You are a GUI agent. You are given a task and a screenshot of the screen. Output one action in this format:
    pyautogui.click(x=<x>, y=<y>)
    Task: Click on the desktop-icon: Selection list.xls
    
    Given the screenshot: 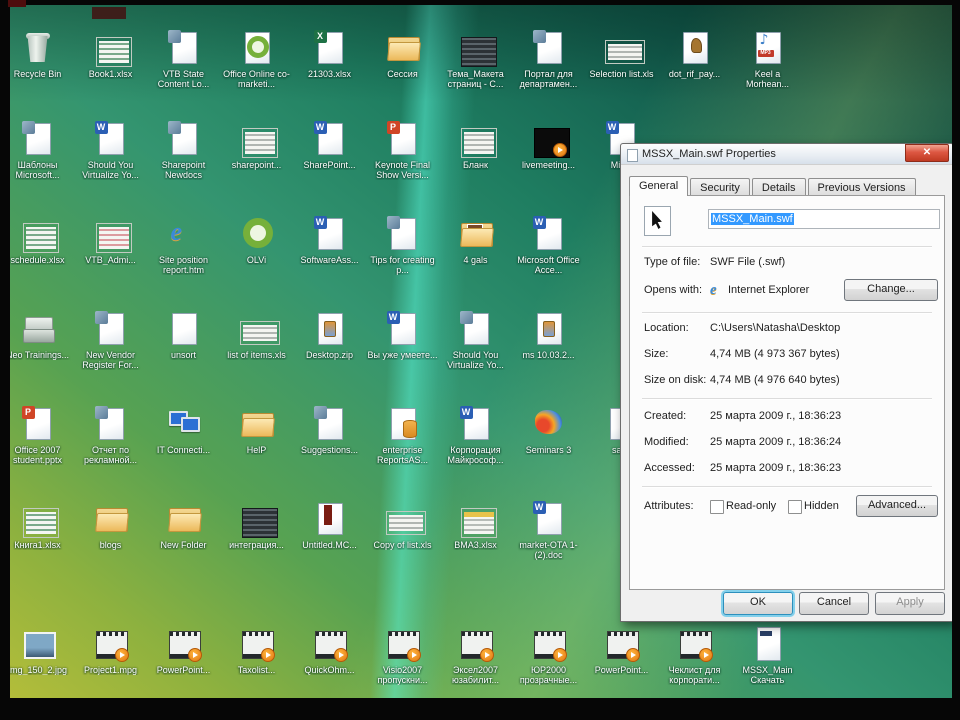 What is the action you would take?
    pyautogui.click(x=621, y=58)
    